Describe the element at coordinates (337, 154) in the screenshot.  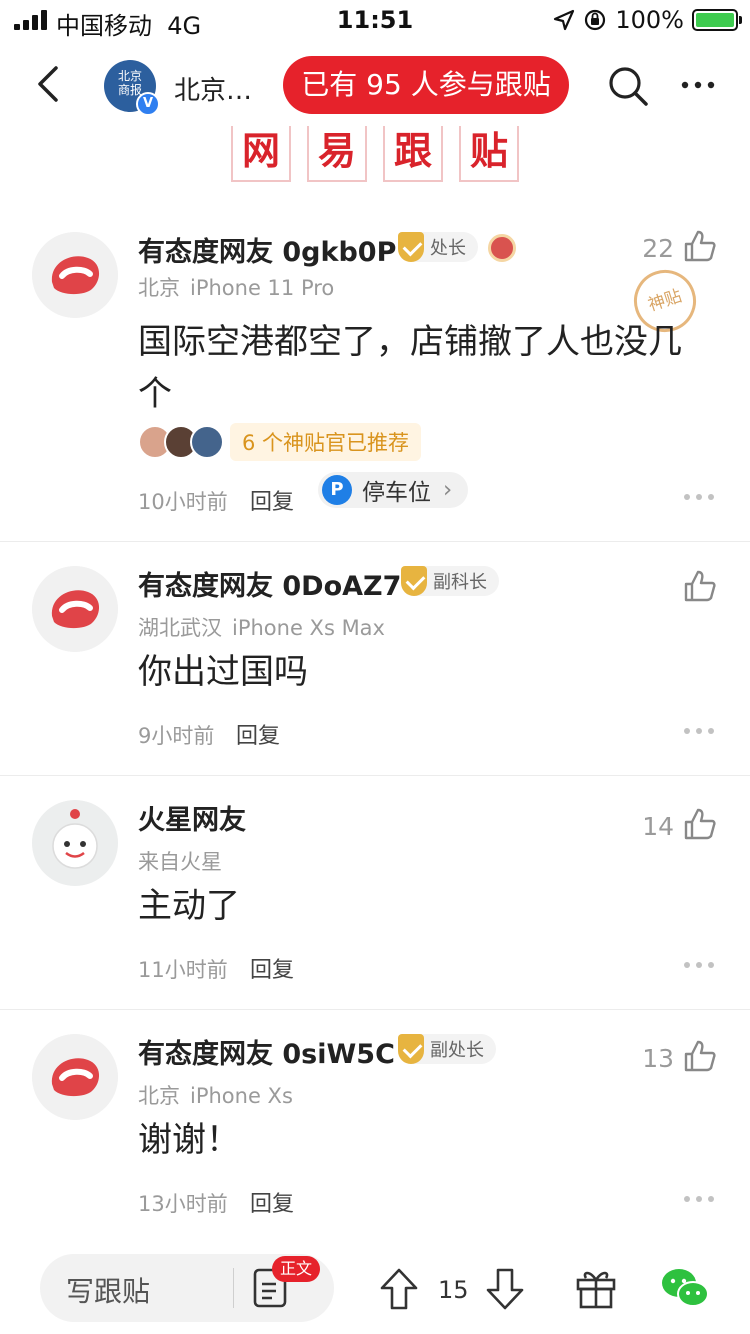
I see `banner-char: 易` at that location.